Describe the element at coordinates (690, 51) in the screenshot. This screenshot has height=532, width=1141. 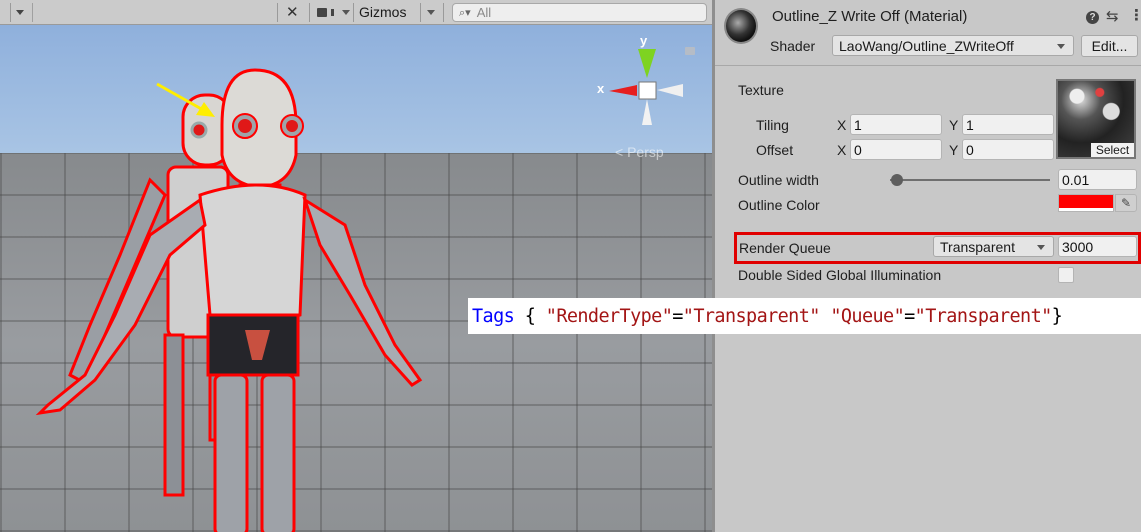
I see `lock-icon` at that location.